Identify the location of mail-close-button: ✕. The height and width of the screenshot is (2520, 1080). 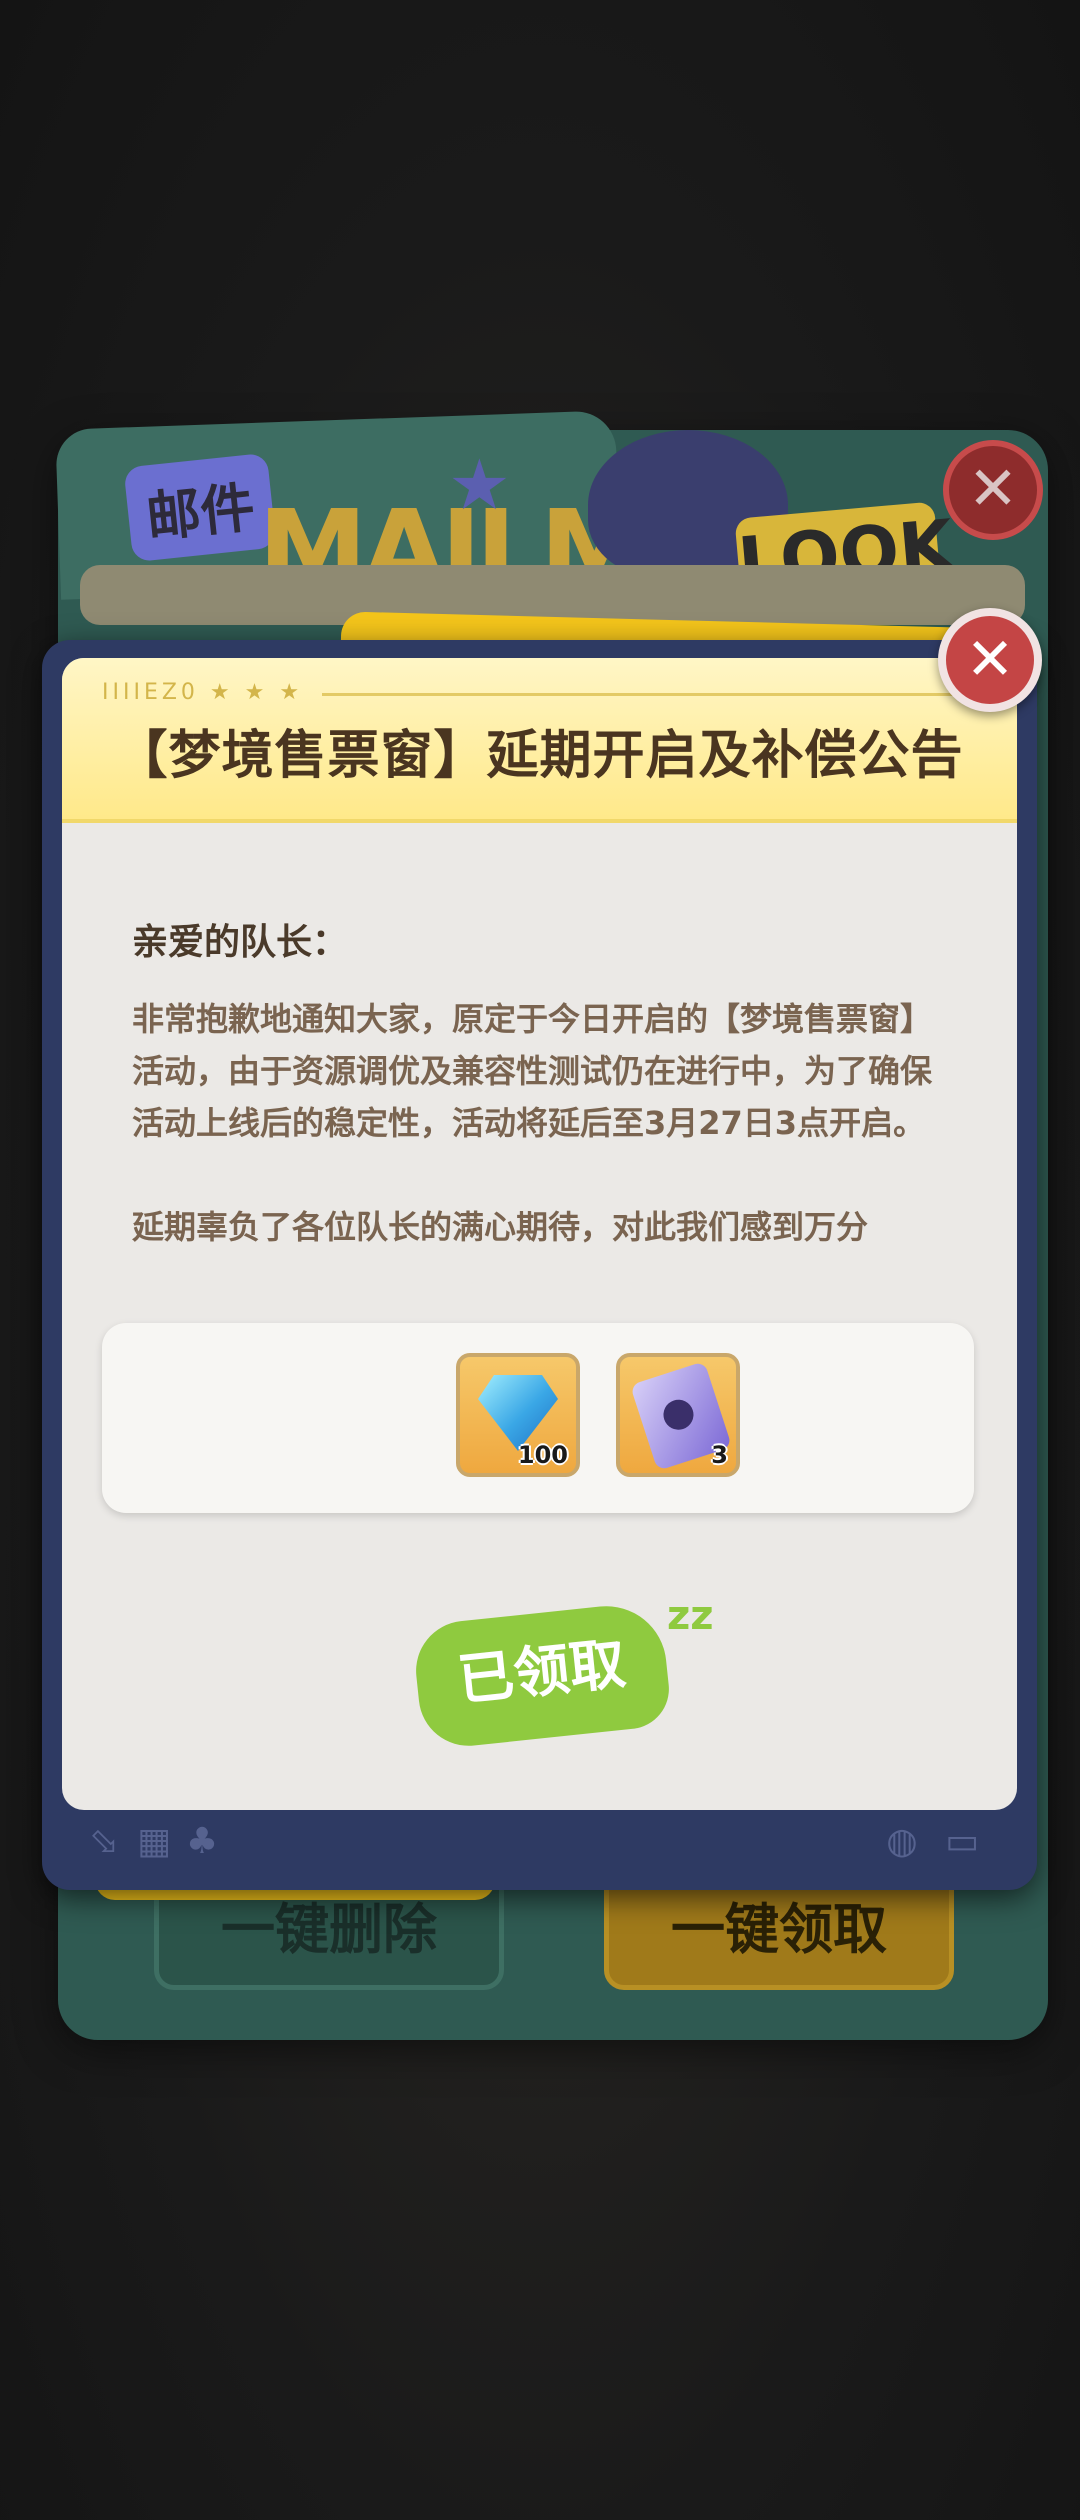
(993, 490).